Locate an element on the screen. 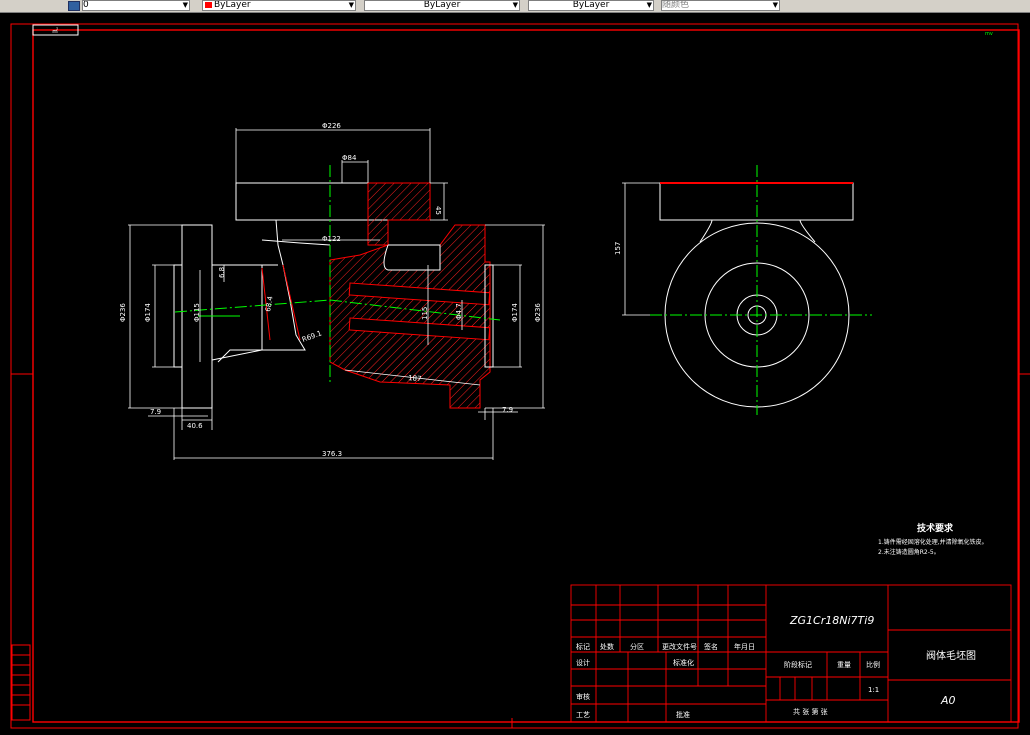 The image size is (1030, 735). viewport-marker: mv is located at coordinates (989, 34).